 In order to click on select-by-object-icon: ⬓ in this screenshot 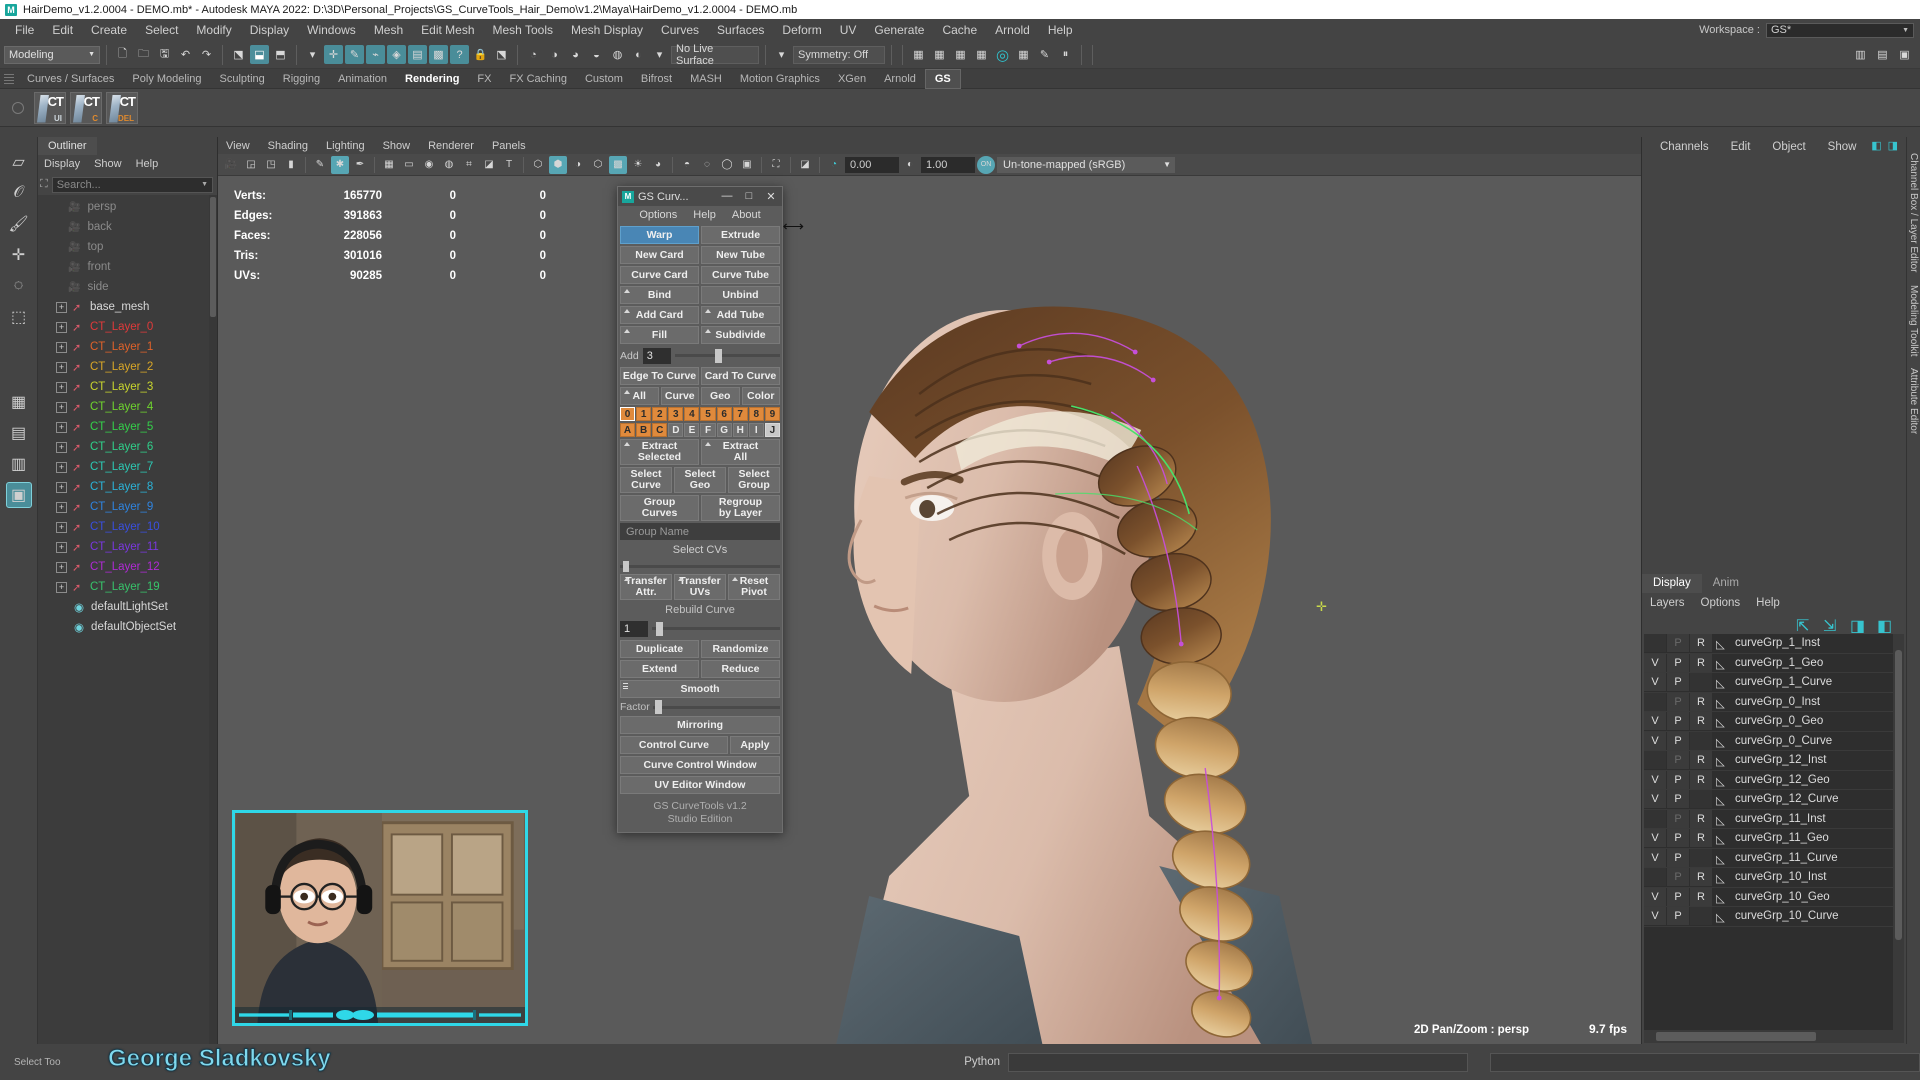, I will do `click(259, 54)`.